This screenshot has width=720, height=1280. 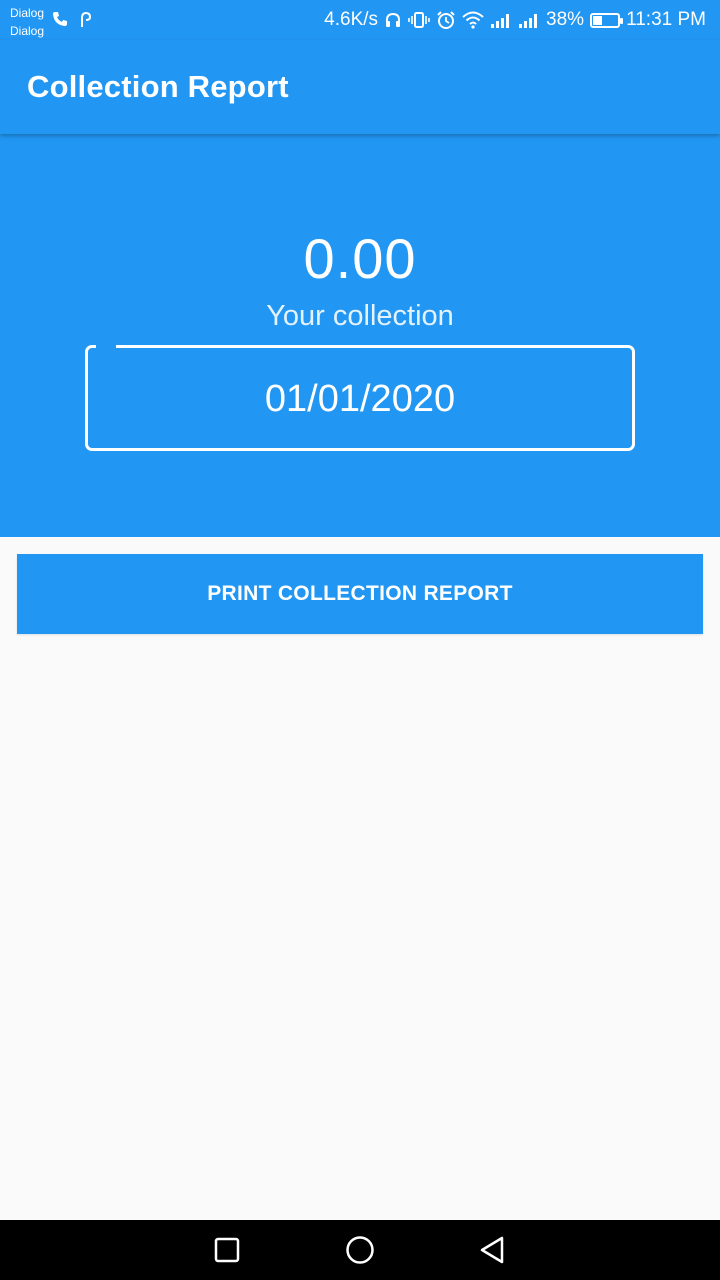 What do you see at coordinates (106, 347) in the screenshot?
I see `field-outline-notch` at bounding box center [106, 347].